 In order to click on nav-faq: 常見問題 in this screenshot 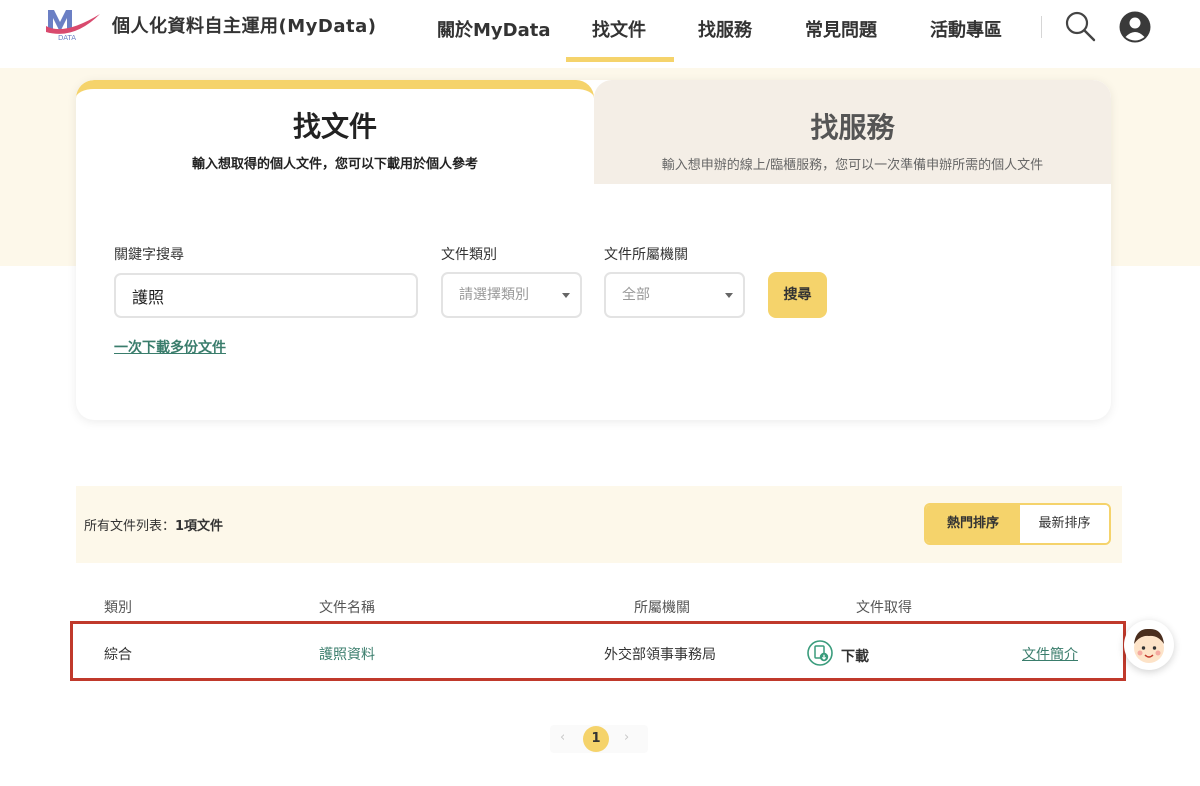, I will do `click(841, 29)`.